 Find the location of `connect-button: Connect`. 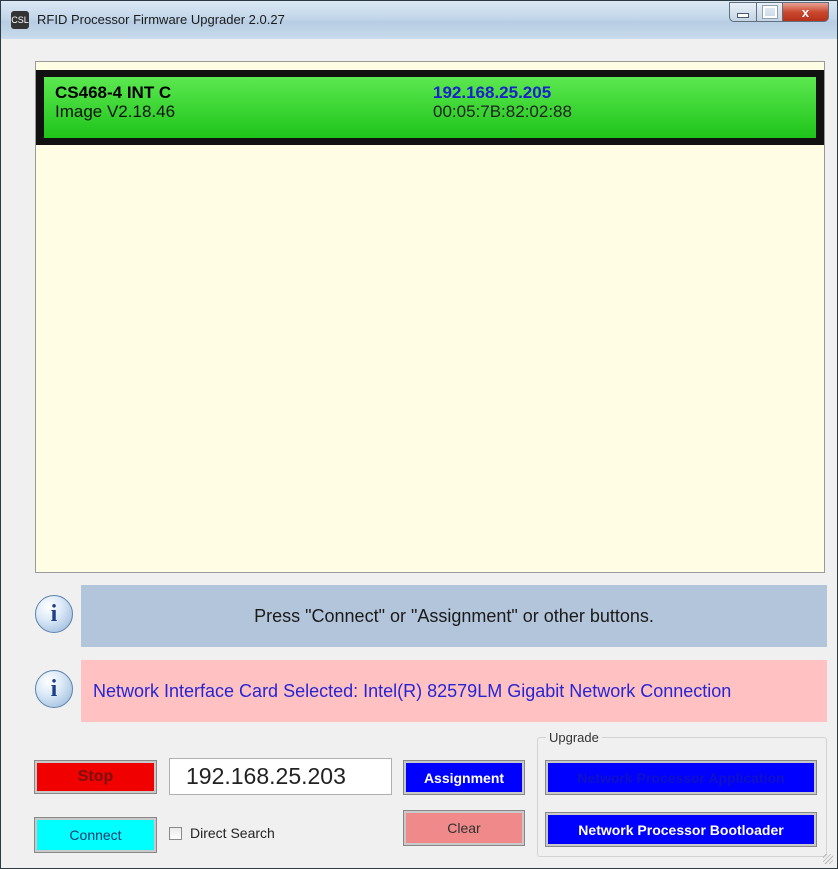

connect-button: Connect is located at coordinates (95, 835).